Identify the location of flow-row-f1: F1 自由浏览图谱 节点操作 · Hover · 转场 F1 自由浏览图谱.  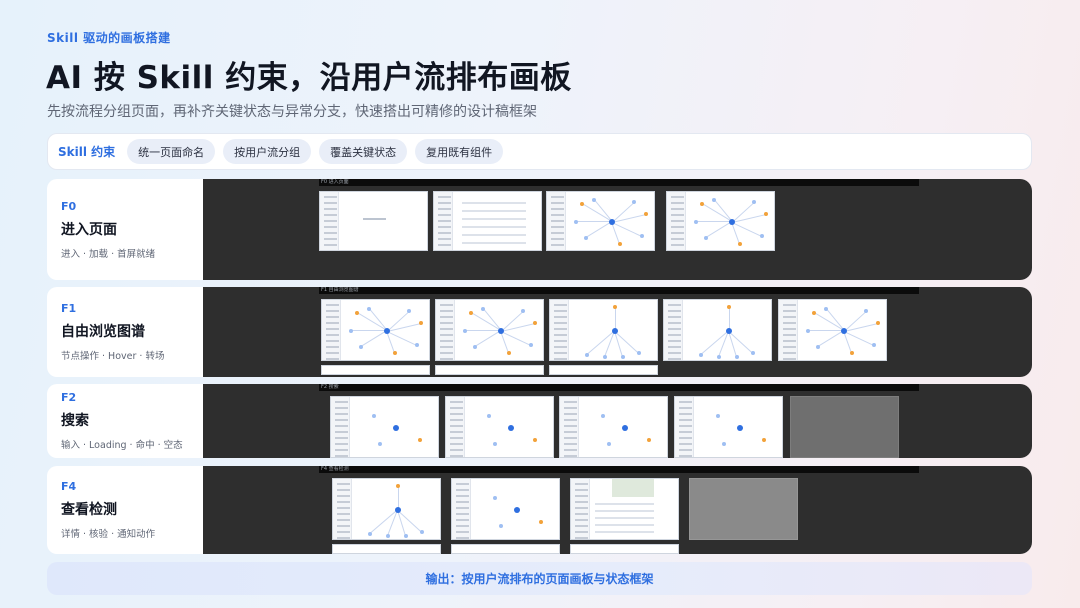
(539, 332).